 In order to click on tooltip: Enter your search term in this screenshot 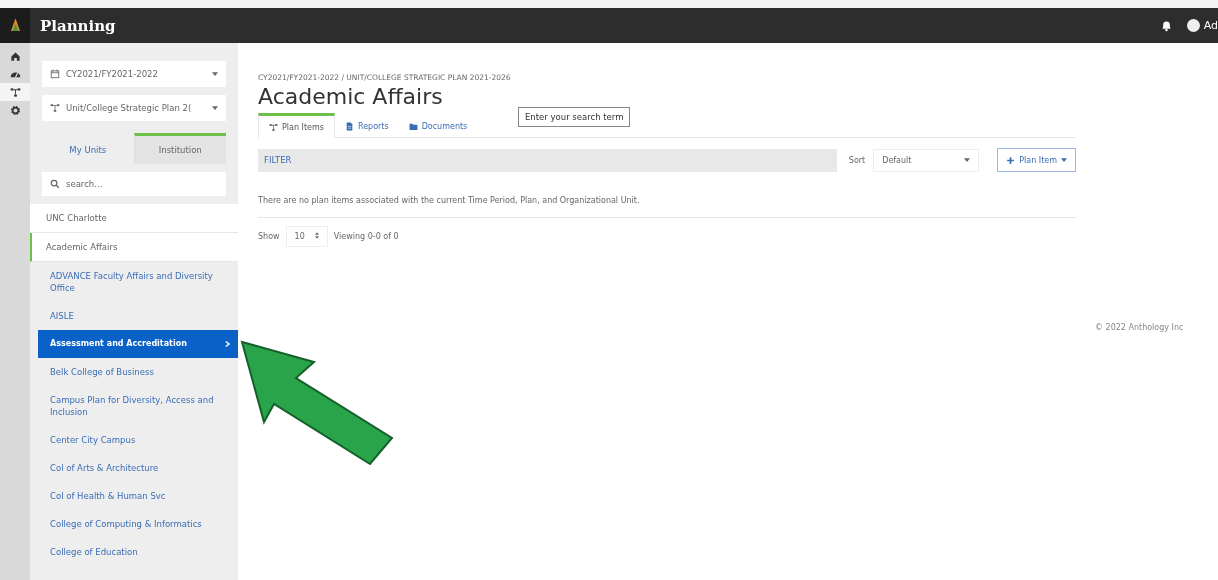, I will do `click(574, 117)`.